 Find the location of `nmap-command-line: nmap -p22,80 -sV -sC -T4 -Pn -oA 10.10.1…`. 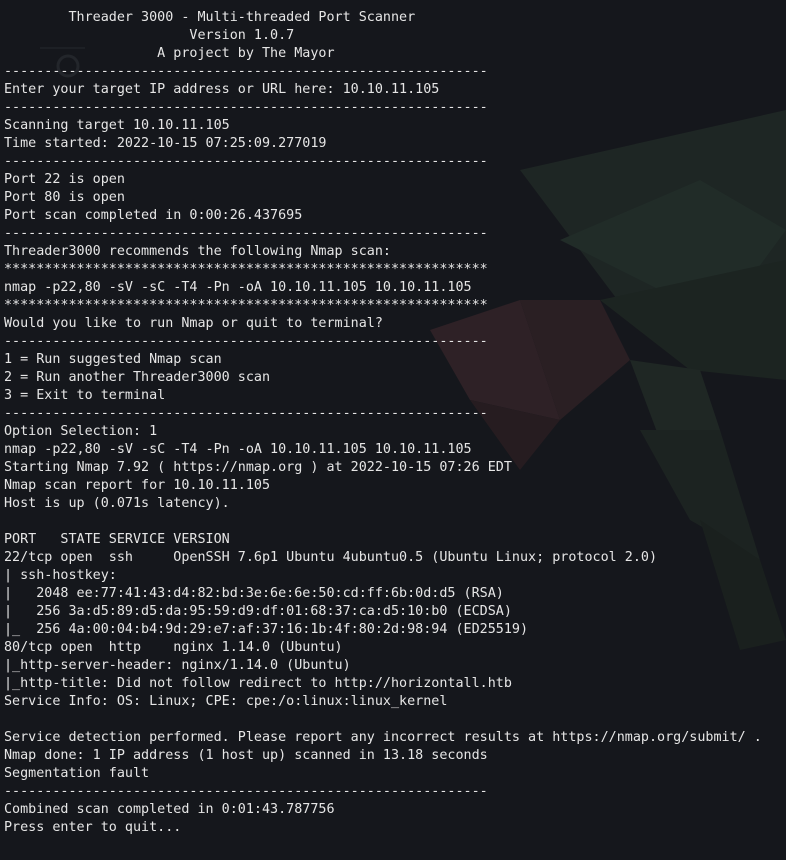

nmap-command-line: nmap -p22,80 -sV -sC -T4 -Pn -oA 10.10.1… is located at coordinates (238, 449).